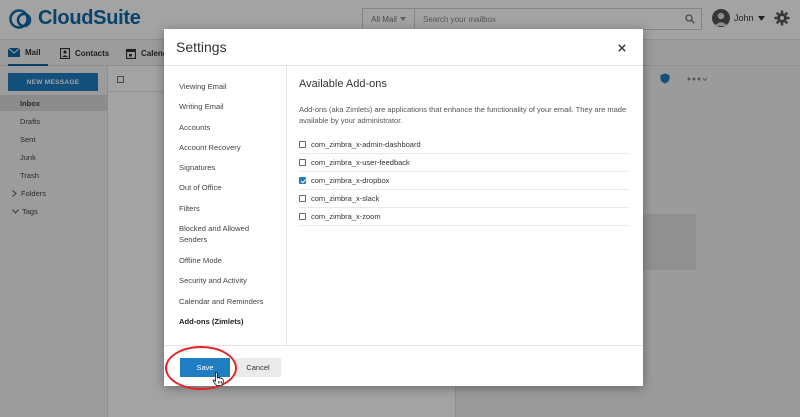  Describe the element at coordinates (229, 86) in the screenshot. I see `settings-nav-viewing-email: Viewing Email` at that location.